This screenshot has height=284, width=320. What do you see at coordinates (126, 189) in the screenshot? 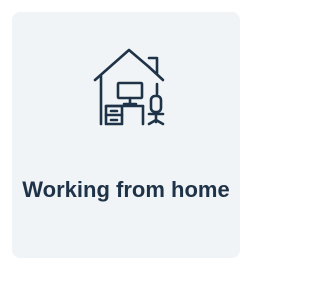
I see `card-title: Working from home` at bounding box center [126, 189].